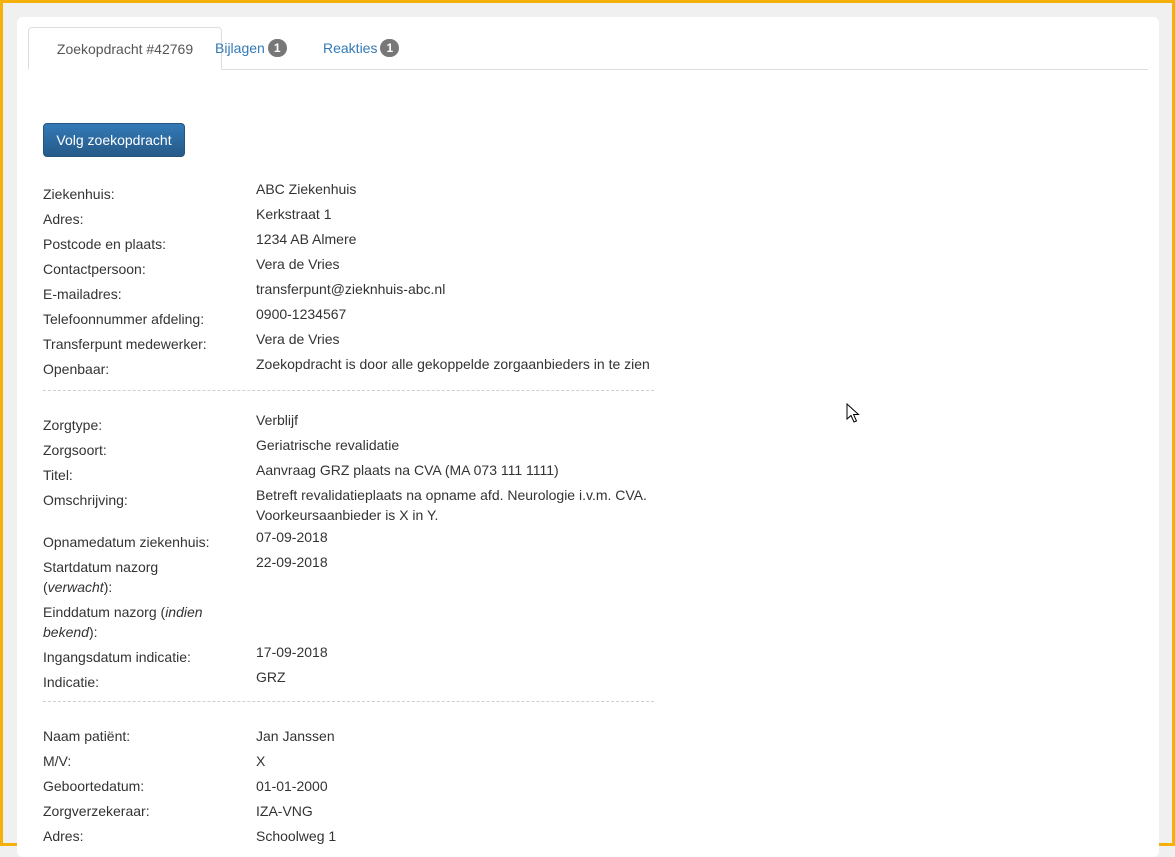  Describe the element at coordinates (277, 48) in the screenshot. I see `bijlagen-count-badge: 1` at that location.